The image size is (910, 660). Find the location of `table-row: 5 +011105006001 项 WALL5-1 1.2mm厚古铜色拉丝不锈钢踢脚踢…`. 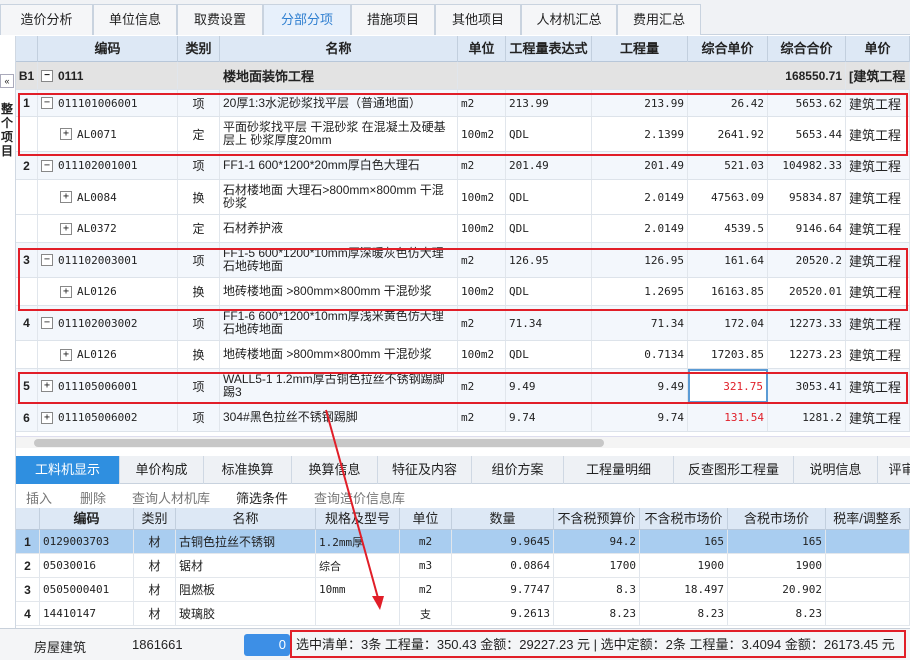

table-row: 5 +011105006001 项 WALL5-1 1.2mm厚古铜色拉丝不锈钢踢脚踢… is located at coordinates (463, 386).